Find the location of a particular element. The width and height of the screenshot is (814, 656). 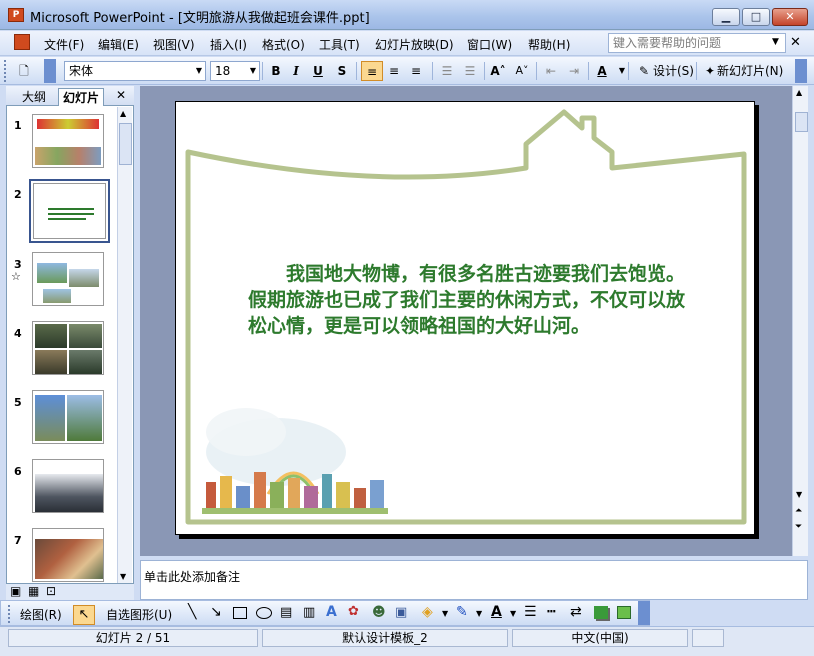

language-status: 中文(中国) is located at coordinates (600, 638).